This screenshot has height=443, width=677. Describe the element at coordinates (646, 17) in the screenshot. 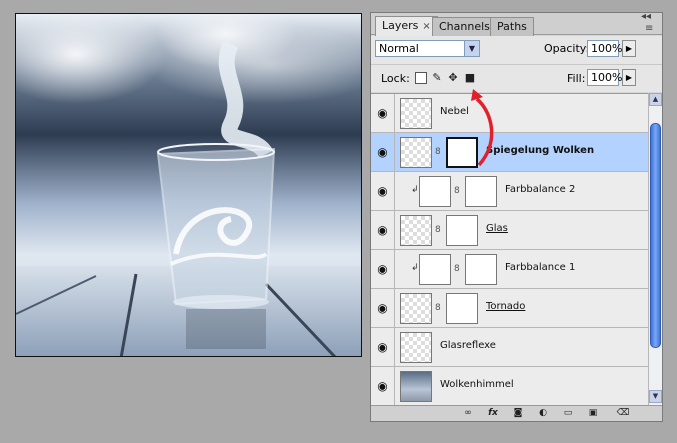

I see `collapse-panel-icon: ◂◂` at that location.